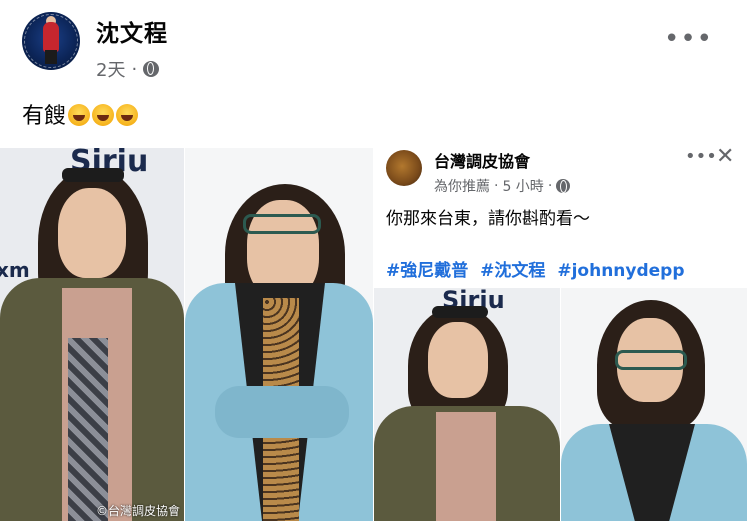  What do you see at coordinates (725, 156) in the screenshot?
I see `card-close-button: ✕` at bounding box center [725, 156].